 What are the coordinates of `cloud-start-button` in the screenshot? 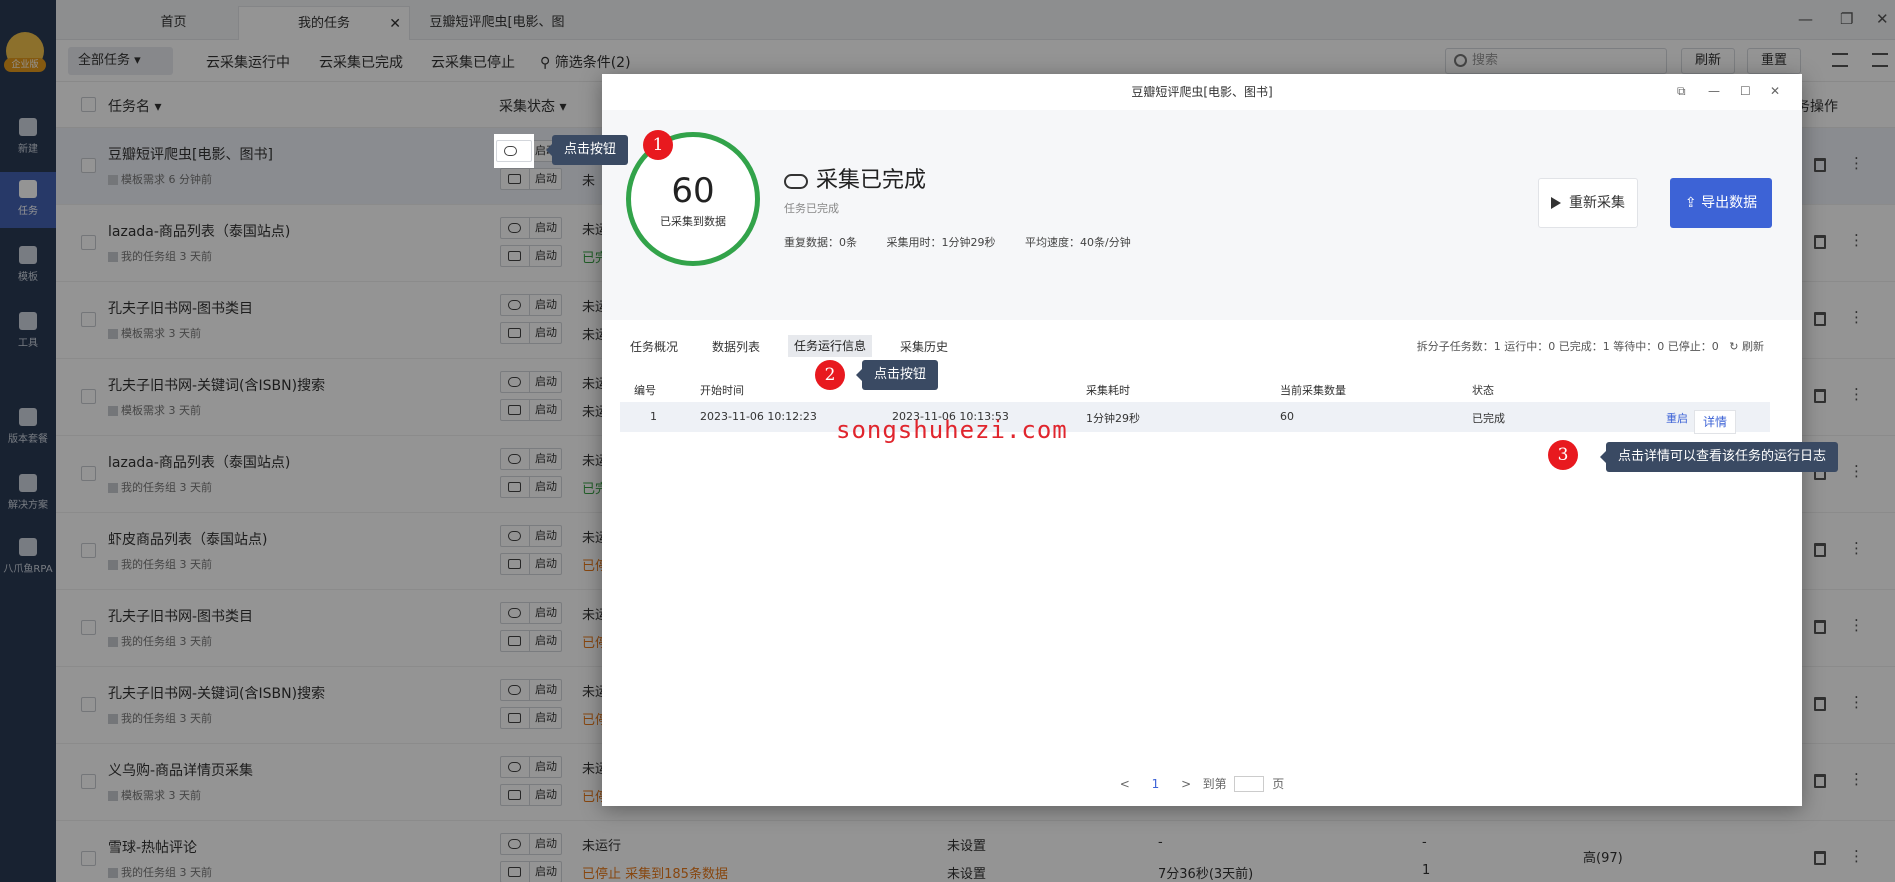 It's located at (514, 151).